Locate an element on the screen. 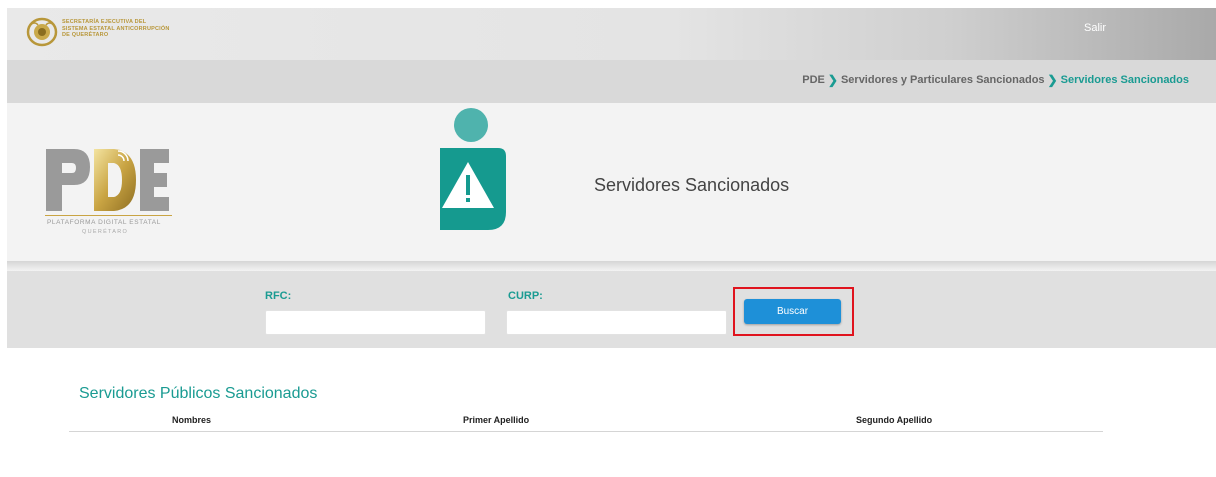 The width and height of the screenshot is (1216, 477). divider is located at coordinates (611, 266).